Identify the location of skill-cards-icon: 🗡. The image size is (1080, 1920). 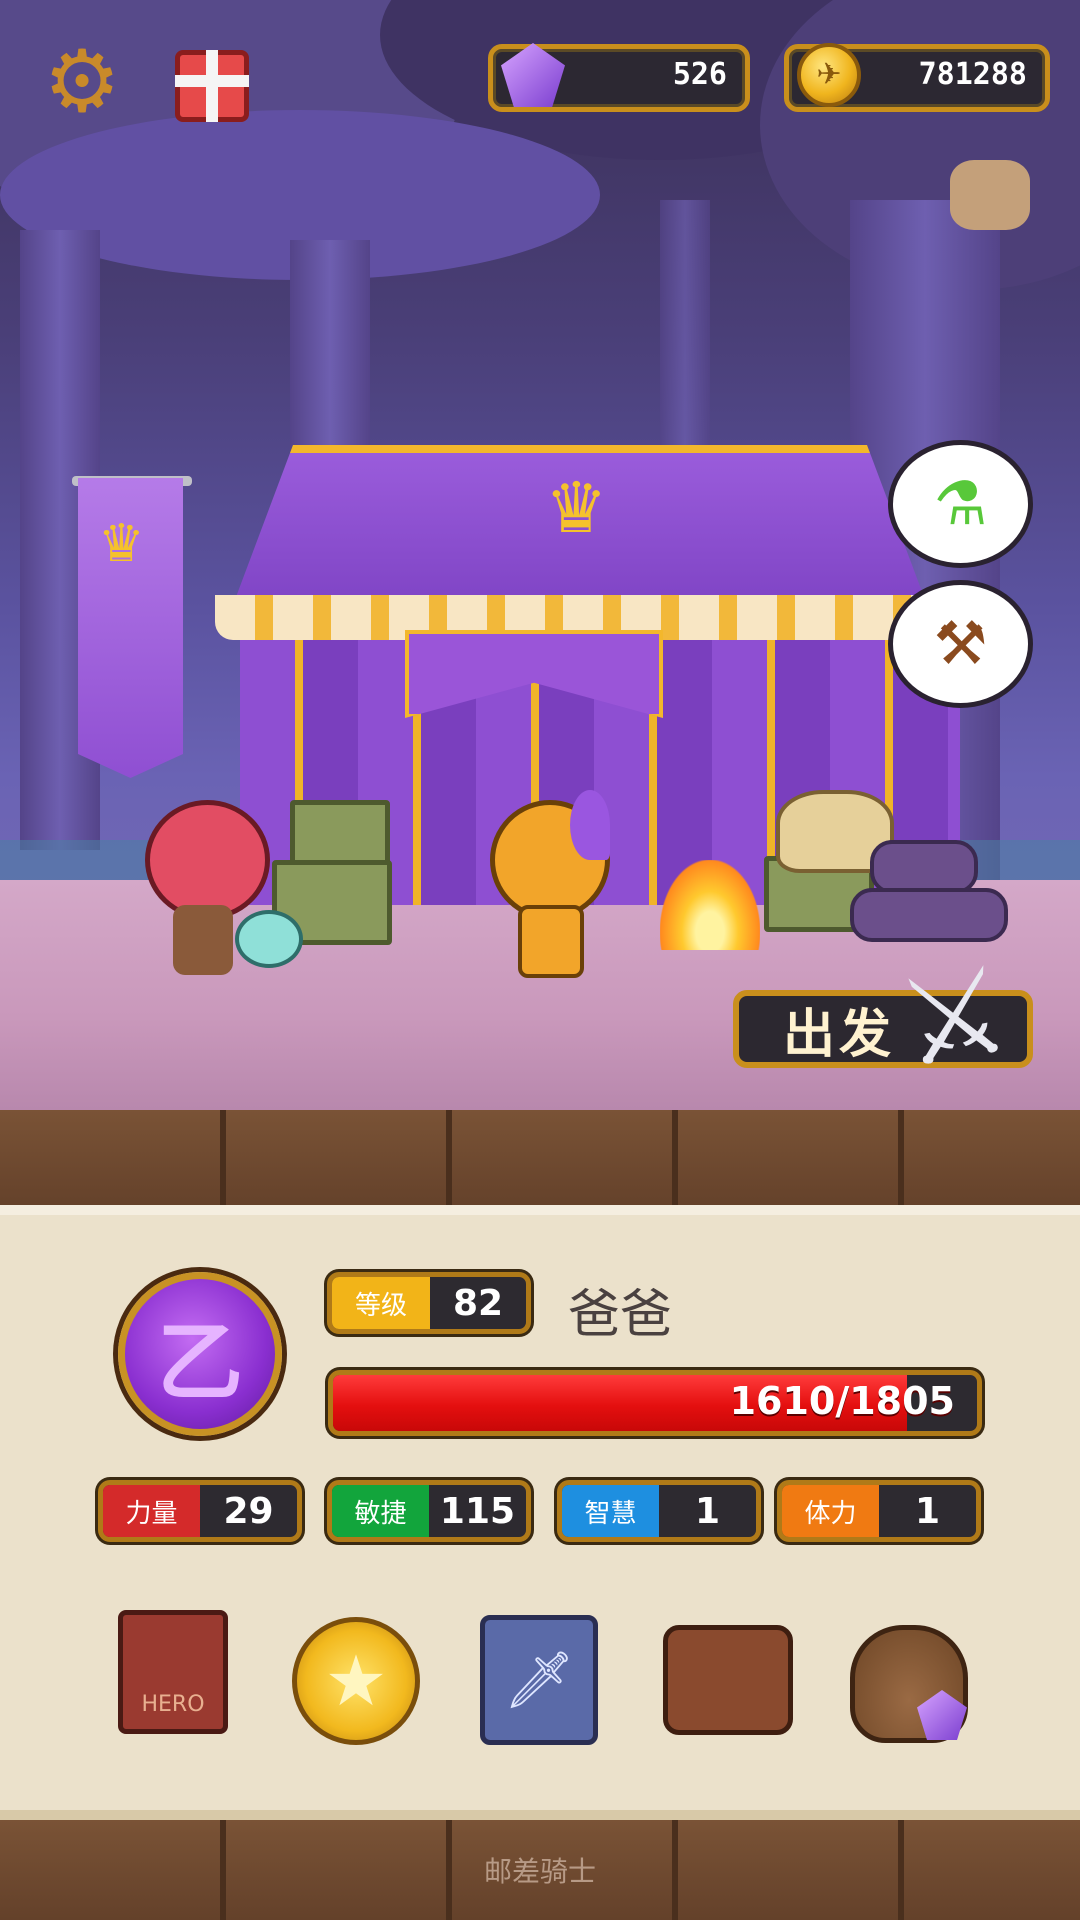
(539, 1680).